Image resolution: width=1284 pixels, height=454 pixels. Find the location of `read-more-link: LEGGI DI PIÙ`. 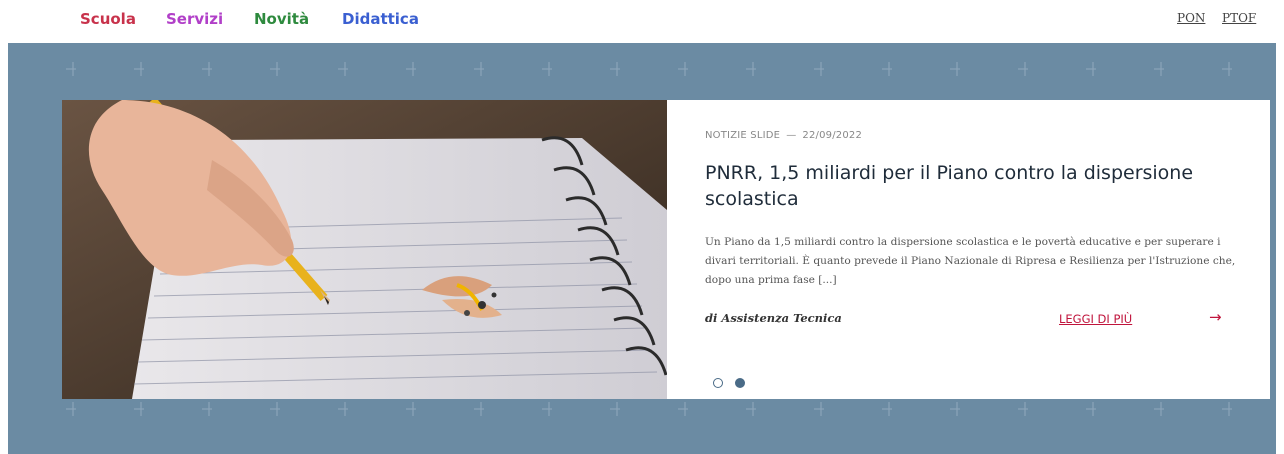

read-more-link: LEGGI DI PIÙ is located at coordinates (1095, 319).